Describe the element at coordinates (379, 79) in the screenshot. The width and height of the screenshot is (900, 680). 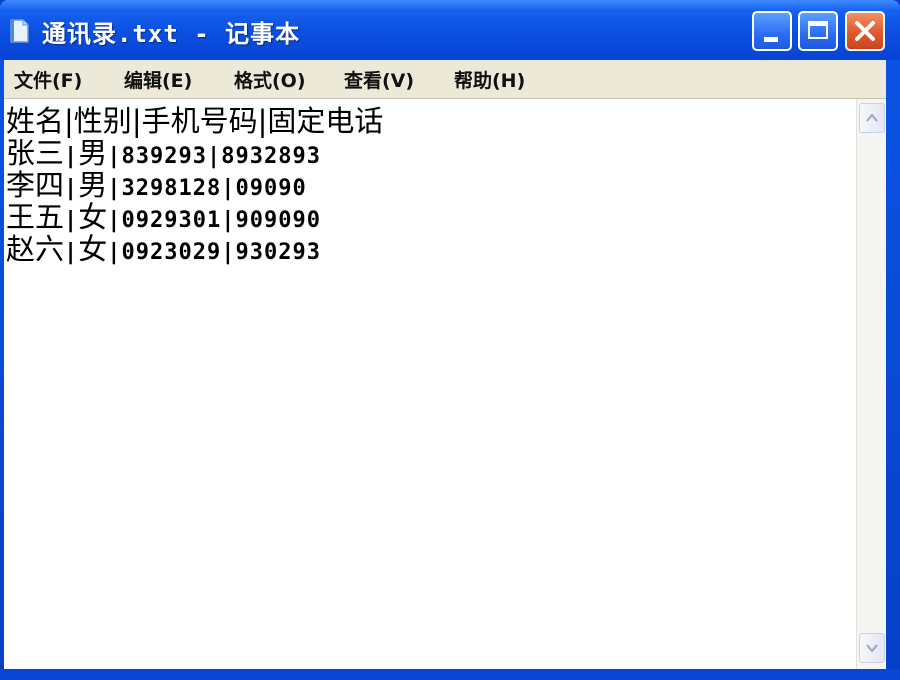
I see `menu-view: 查看(V)` at that location.